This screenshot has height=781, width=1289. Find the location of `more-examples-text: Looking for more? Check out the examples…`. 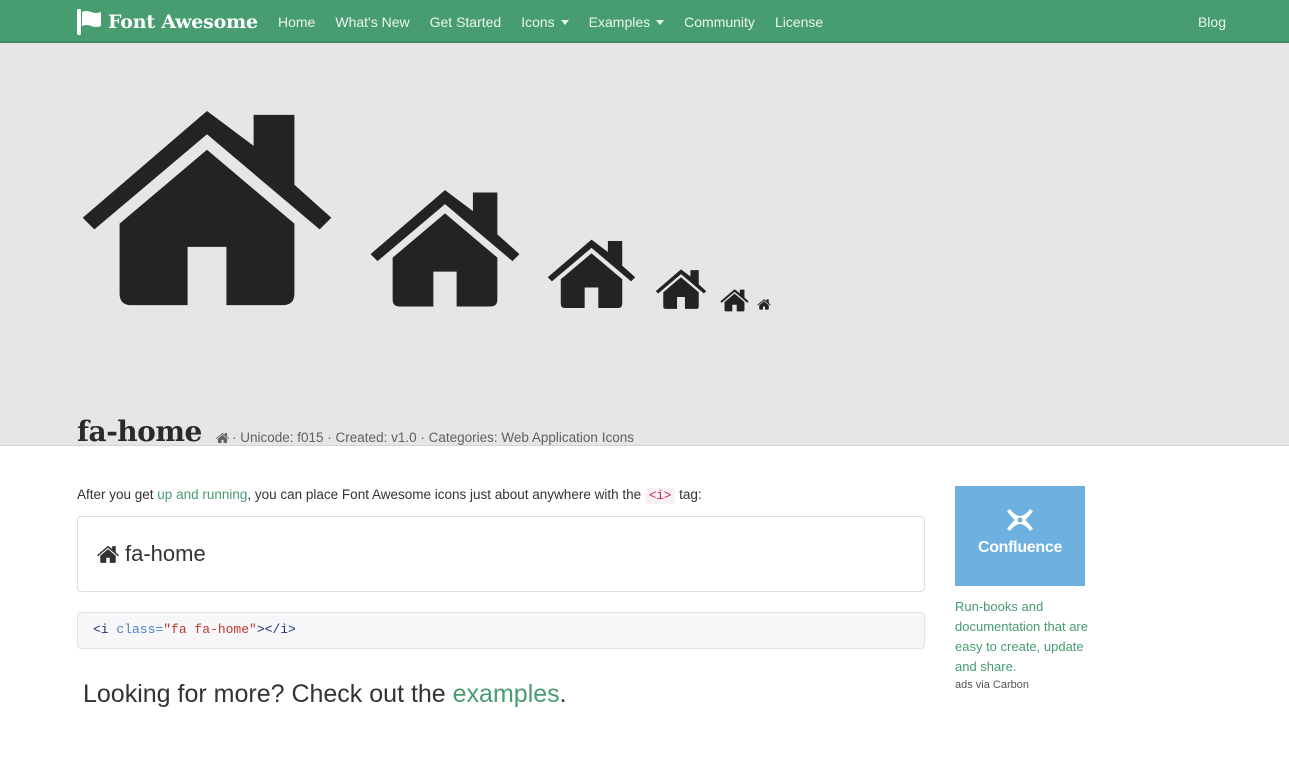

more-examples-text: Looking for more? Check out the examples… is located at coordinates (325, 694).